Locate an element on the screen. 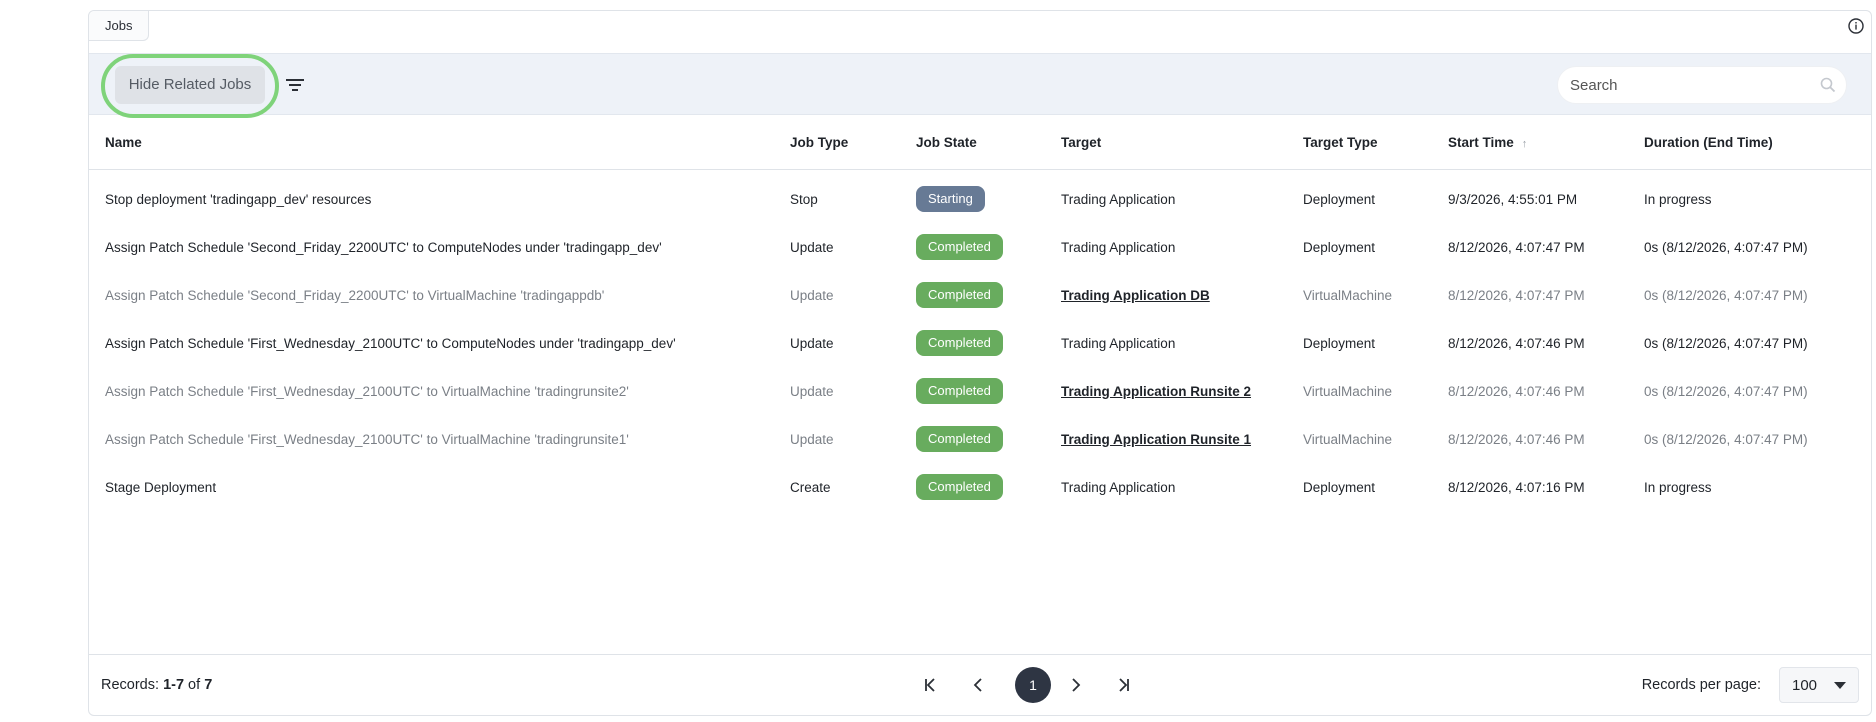  first-page-button is located at coordinates (931, 685).